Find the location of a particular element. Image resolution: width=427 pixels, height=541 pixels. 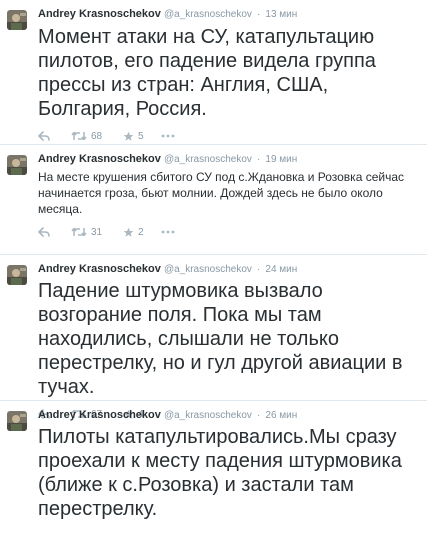

tweet-timestamp: 24 мин is located at coordinates (281, 269).